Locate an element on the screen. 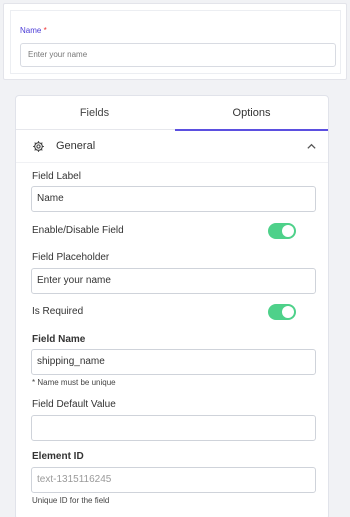 The image size is (350, 517). field-preview-card: Name * Enter your name is located at coordinates (175, 41).